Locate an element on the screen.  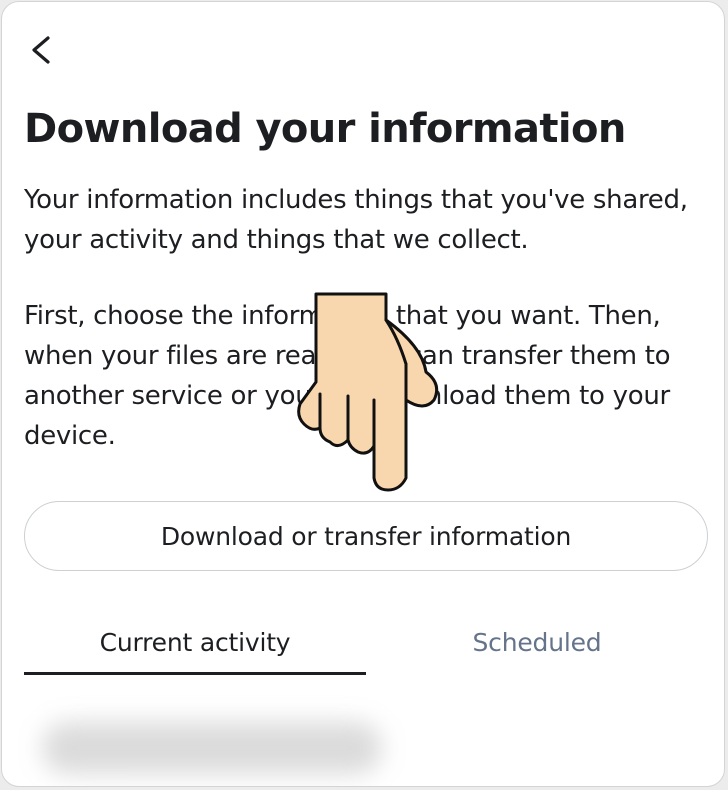
back-button is located at coordinates (42, 50).